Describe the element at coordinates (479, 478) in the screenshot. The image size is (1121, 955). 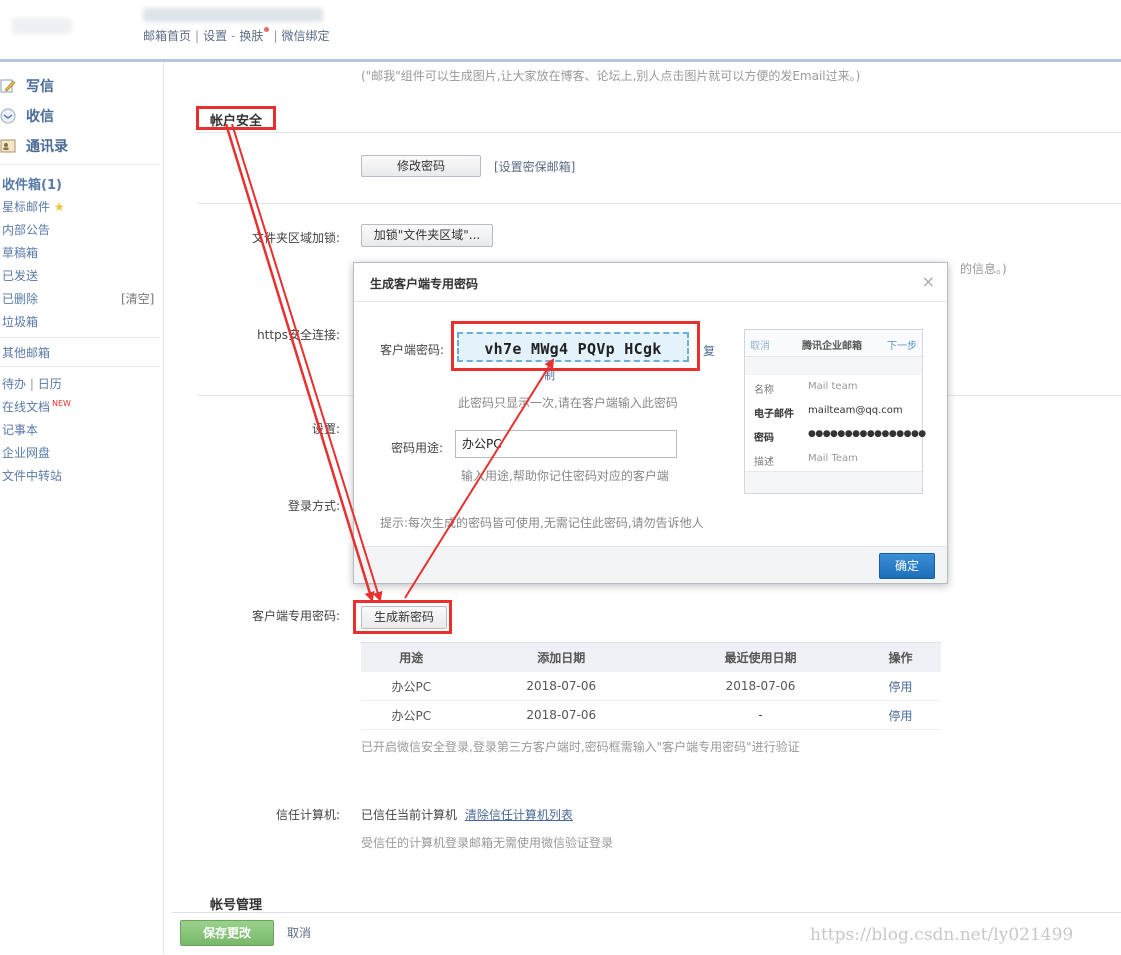
I see `arrow-generate-to-password` at that location.